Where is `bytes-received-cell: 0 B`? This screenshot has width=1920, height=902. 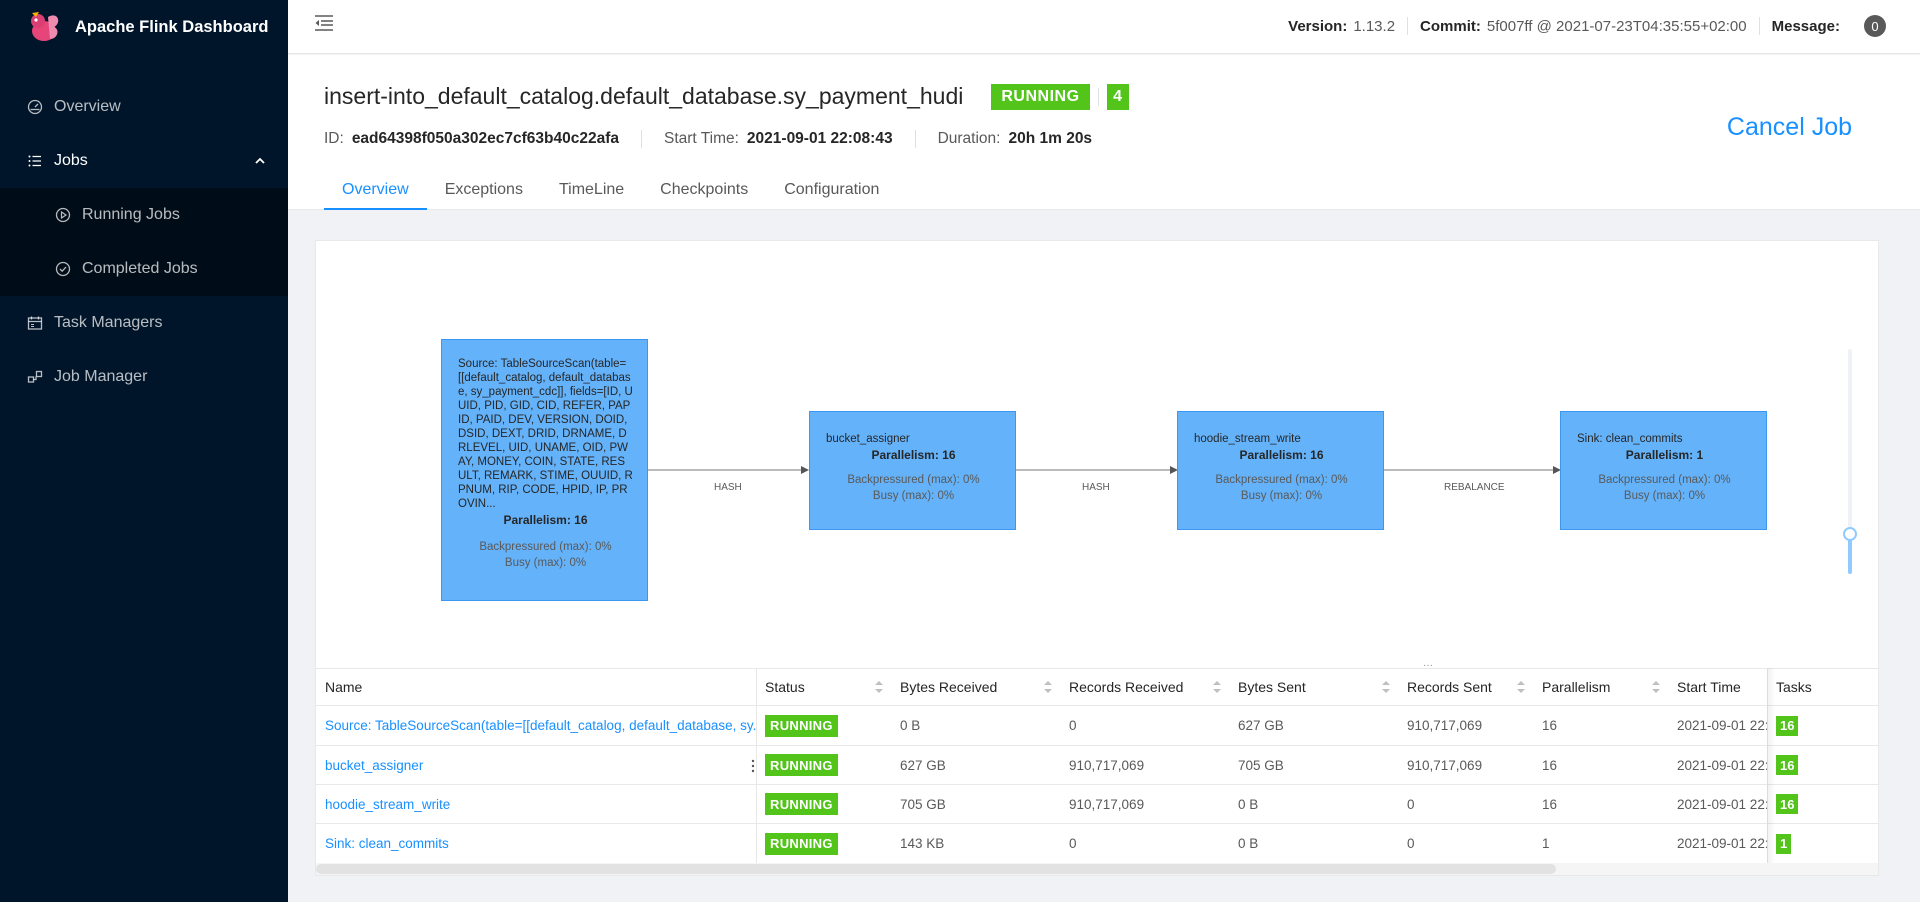
bytes-received-cell: 0 B is located at coordinates (910, 725).